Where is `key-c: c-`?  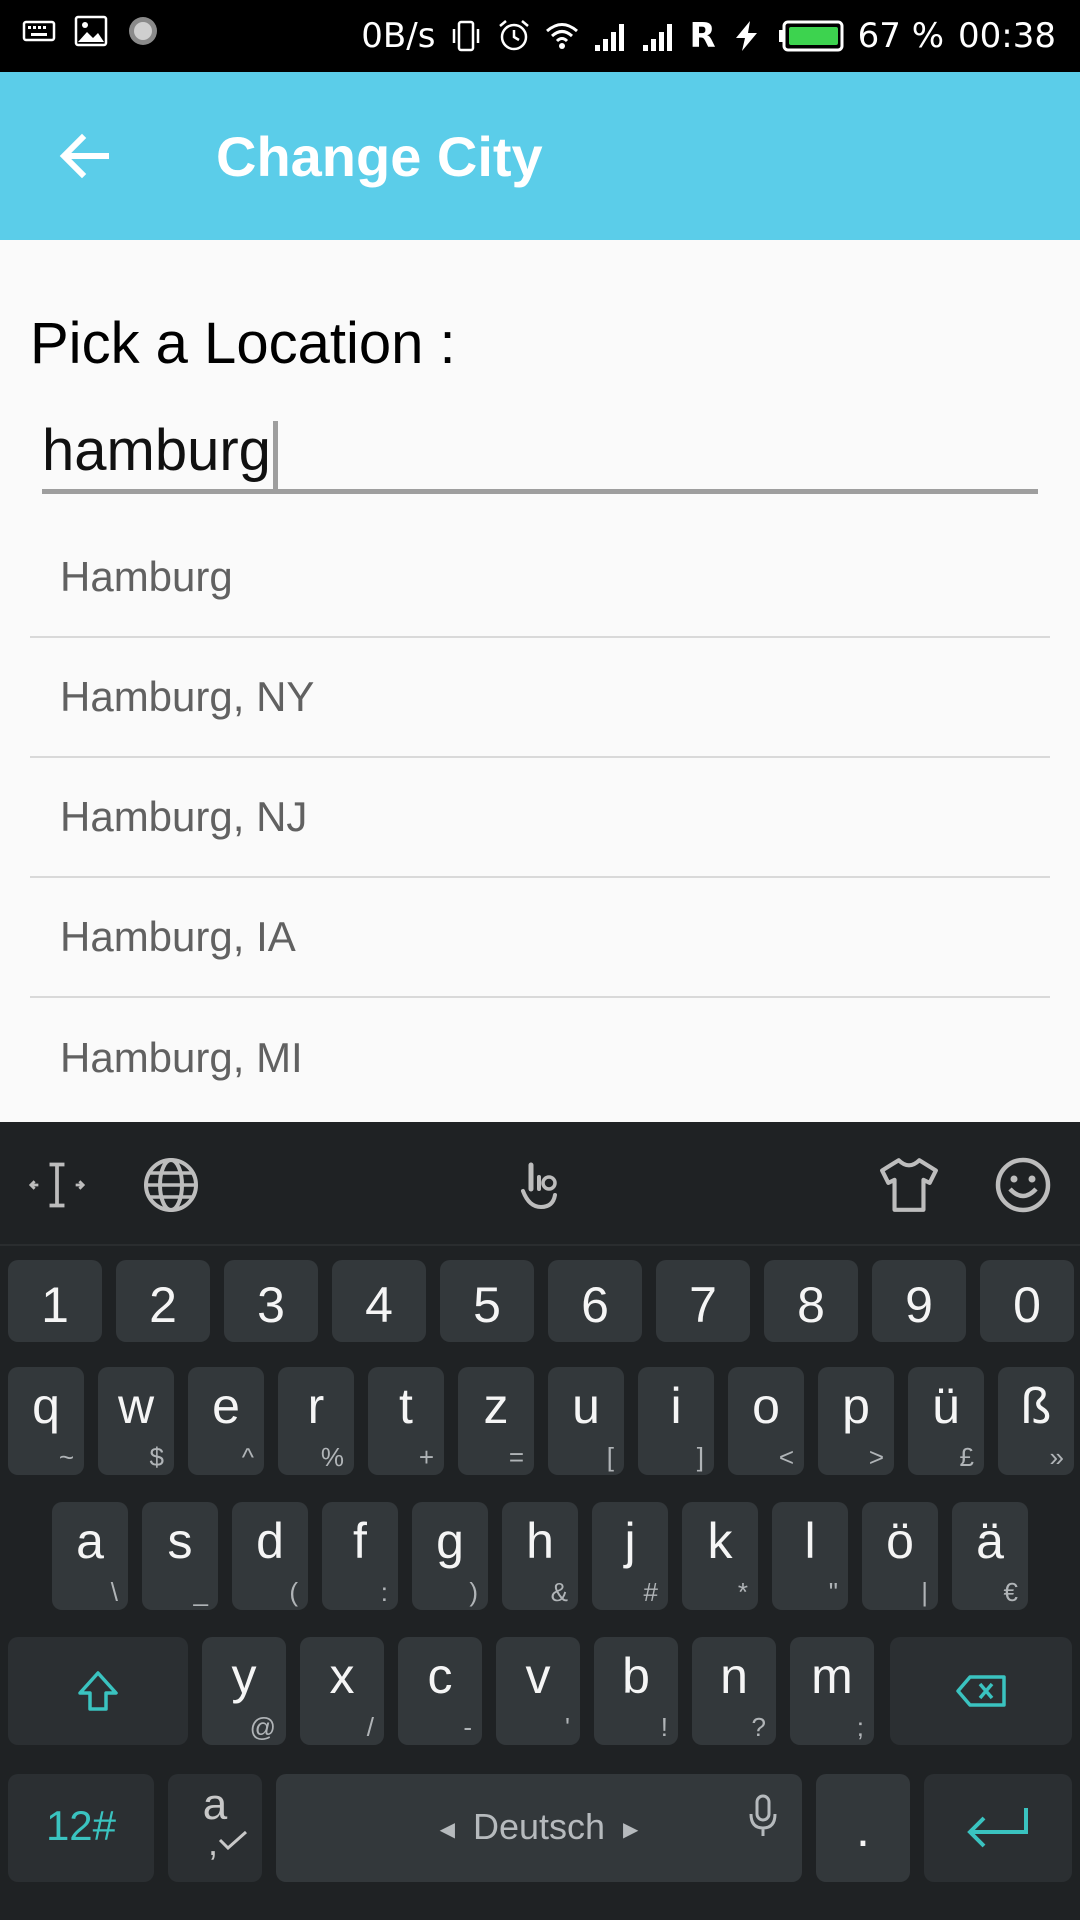
key-c: c- is located at coordinates (440, 1691).